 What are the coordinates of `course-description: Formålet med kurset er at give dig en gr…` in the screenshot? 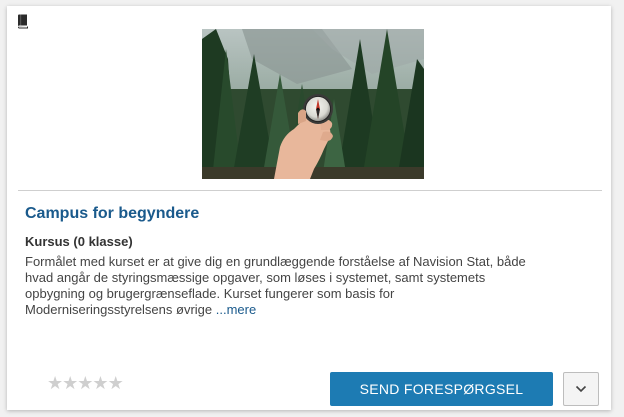 It's located at (315, 286).